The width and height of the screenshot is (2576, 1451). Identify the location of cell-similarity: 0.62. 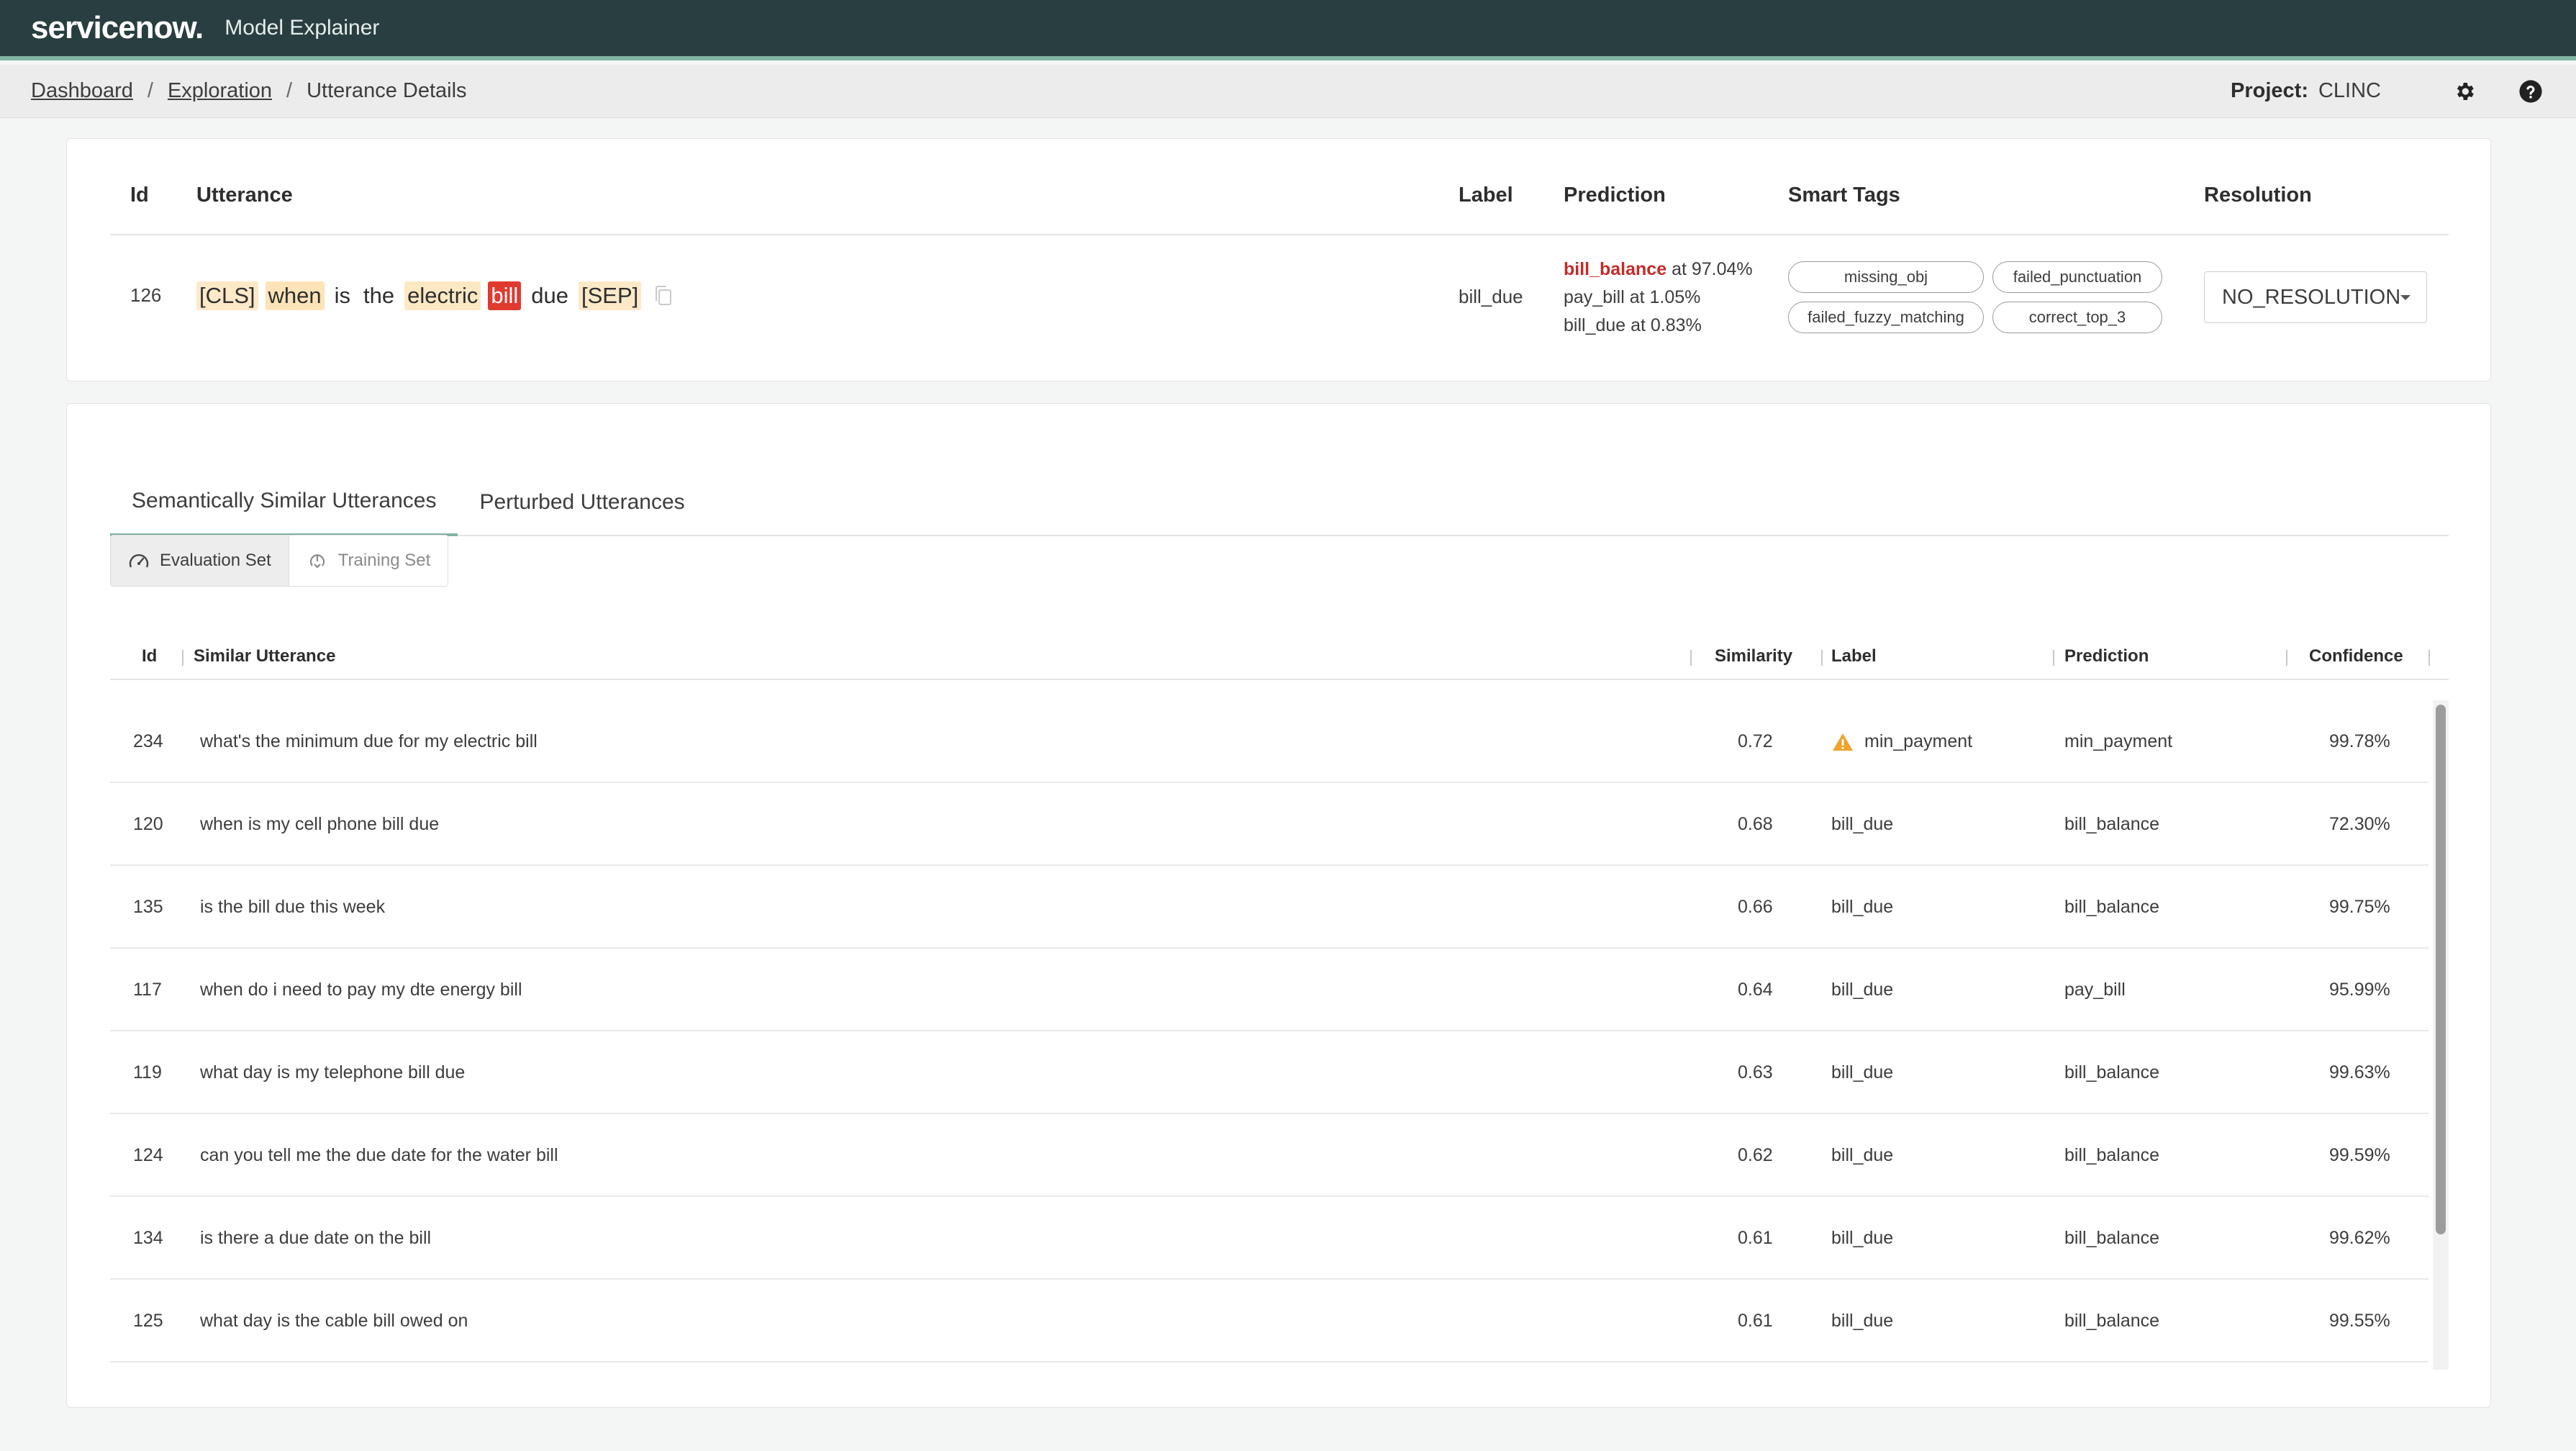
(1755, 1155).